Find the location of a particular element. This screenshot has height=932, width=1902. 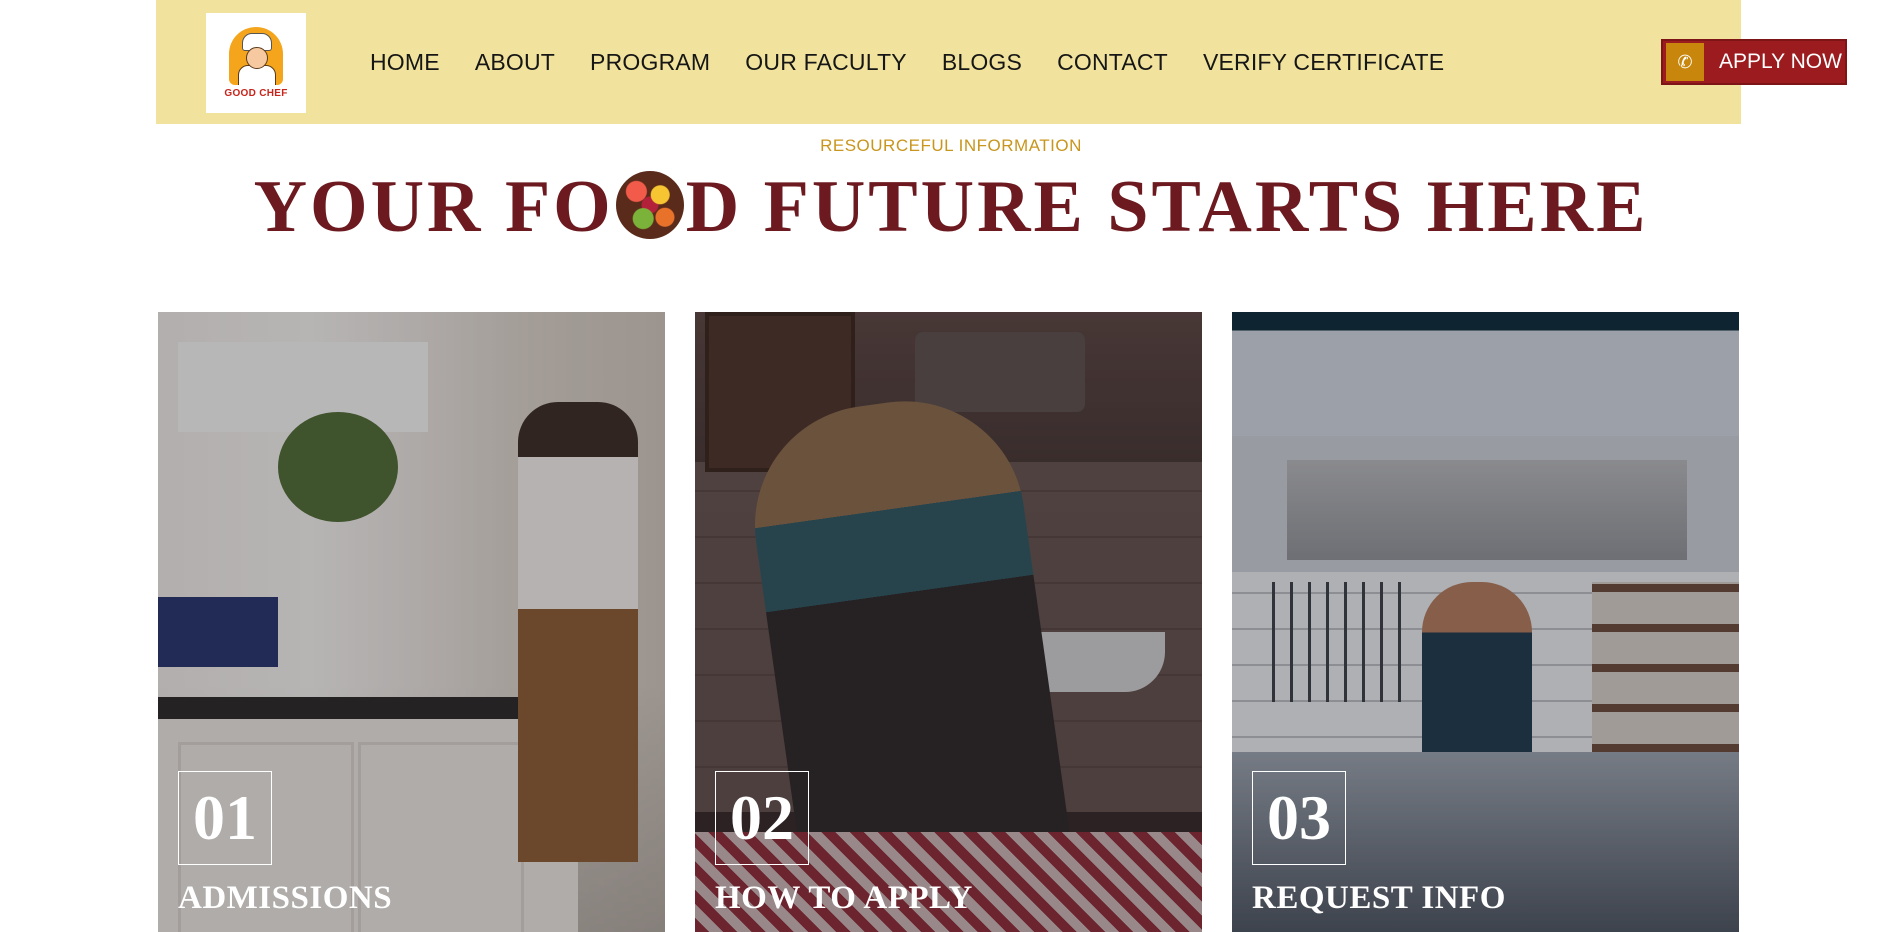

card-number: 03 is located at coordinates (1299, 818).